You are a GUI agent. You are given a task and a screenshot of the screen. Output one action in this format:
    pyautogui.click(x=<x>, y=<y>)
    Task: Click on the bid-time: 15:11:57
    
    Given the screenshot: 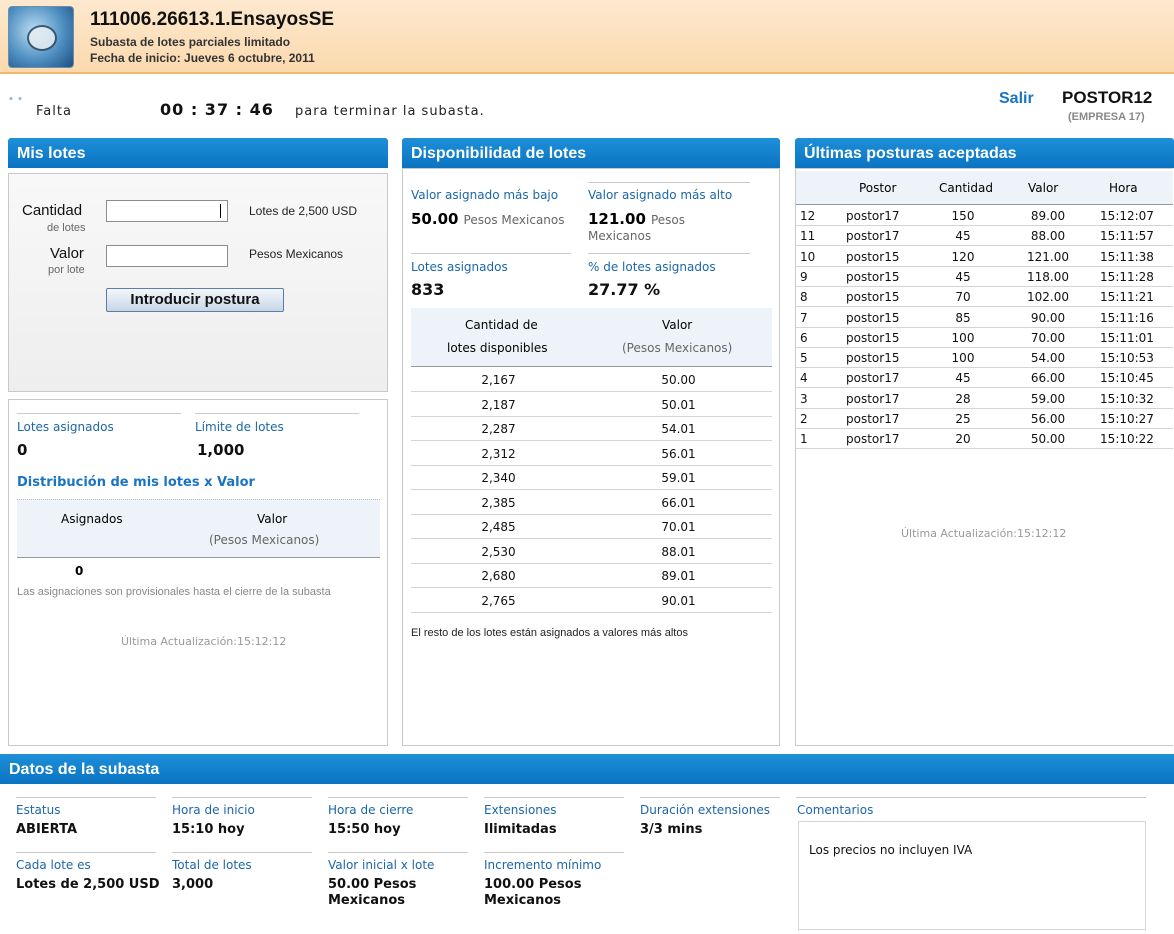 What is the action you would take?
    pyautogui.click(x=1127, y=236)
    